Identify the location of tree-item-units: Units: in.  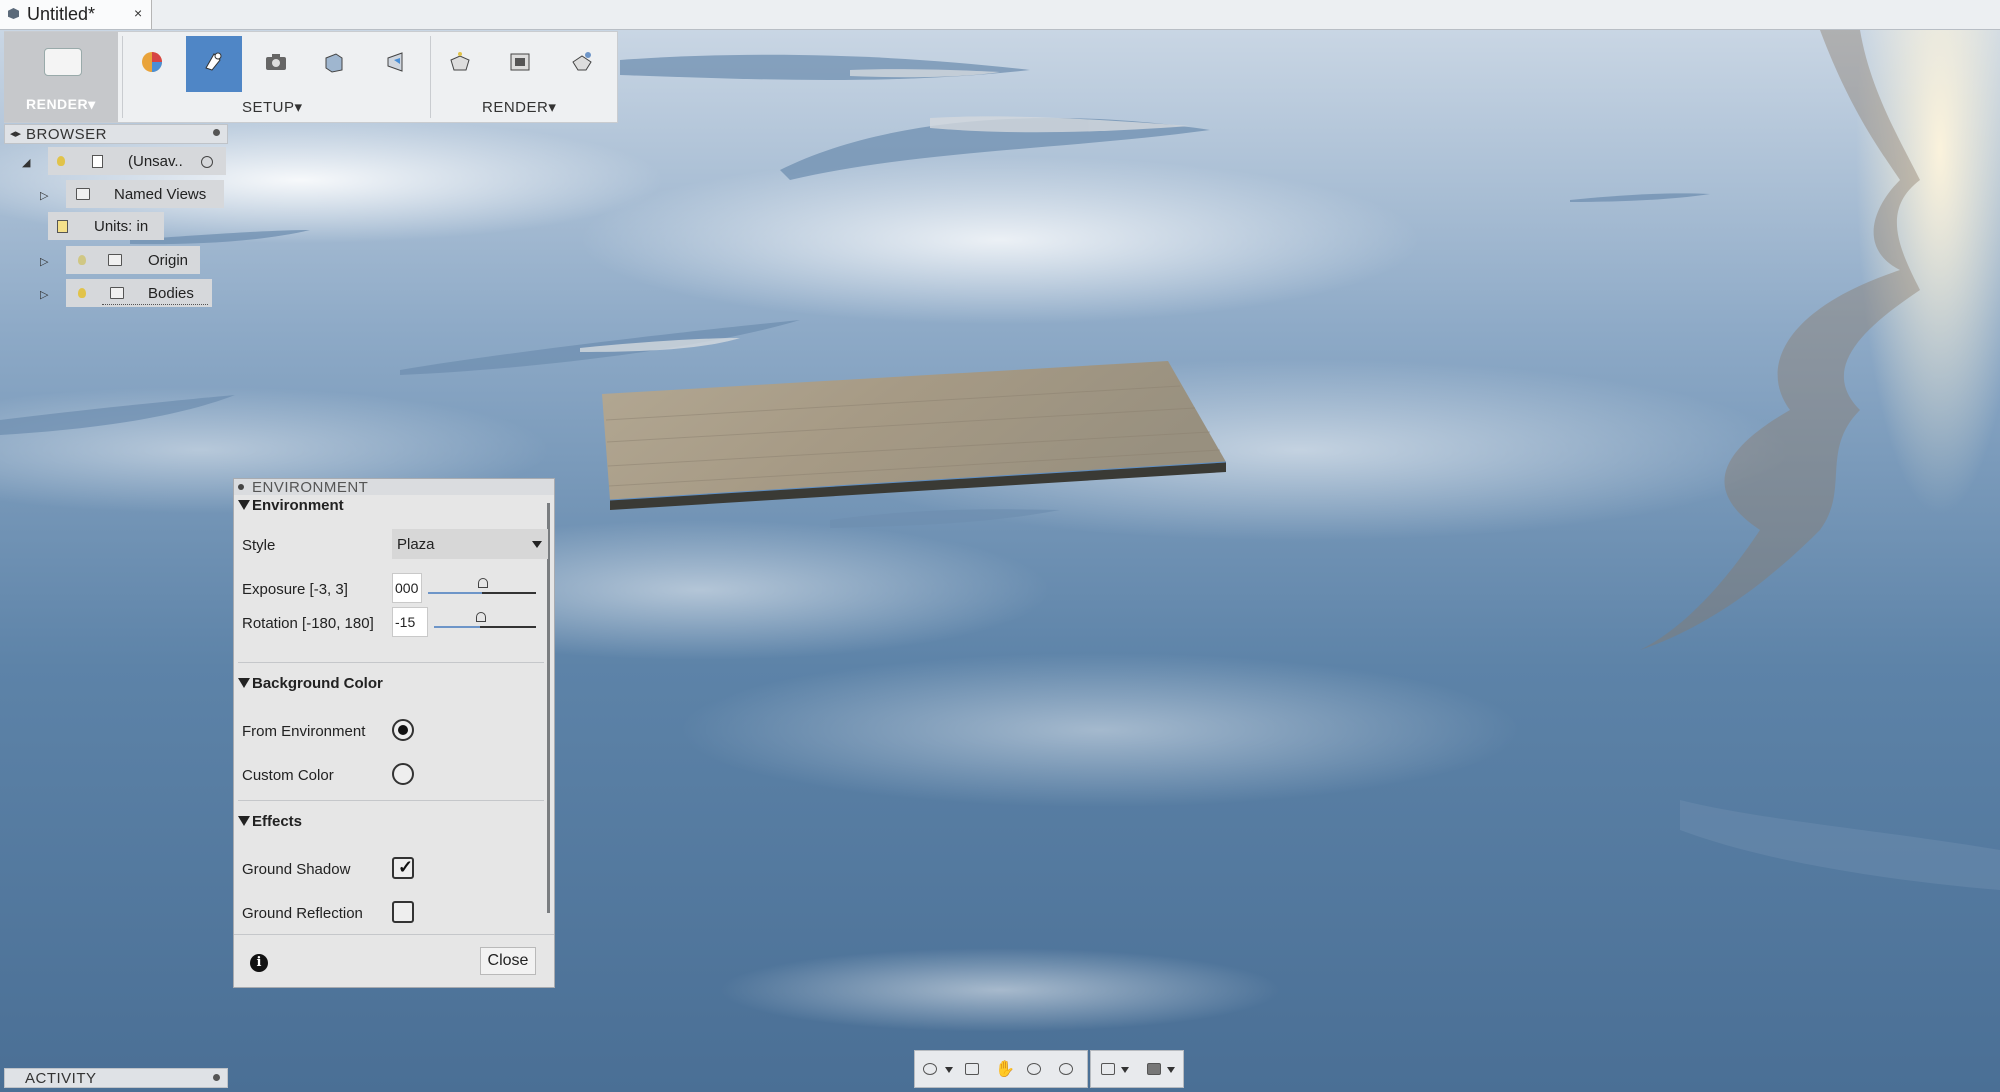
(106, 226).